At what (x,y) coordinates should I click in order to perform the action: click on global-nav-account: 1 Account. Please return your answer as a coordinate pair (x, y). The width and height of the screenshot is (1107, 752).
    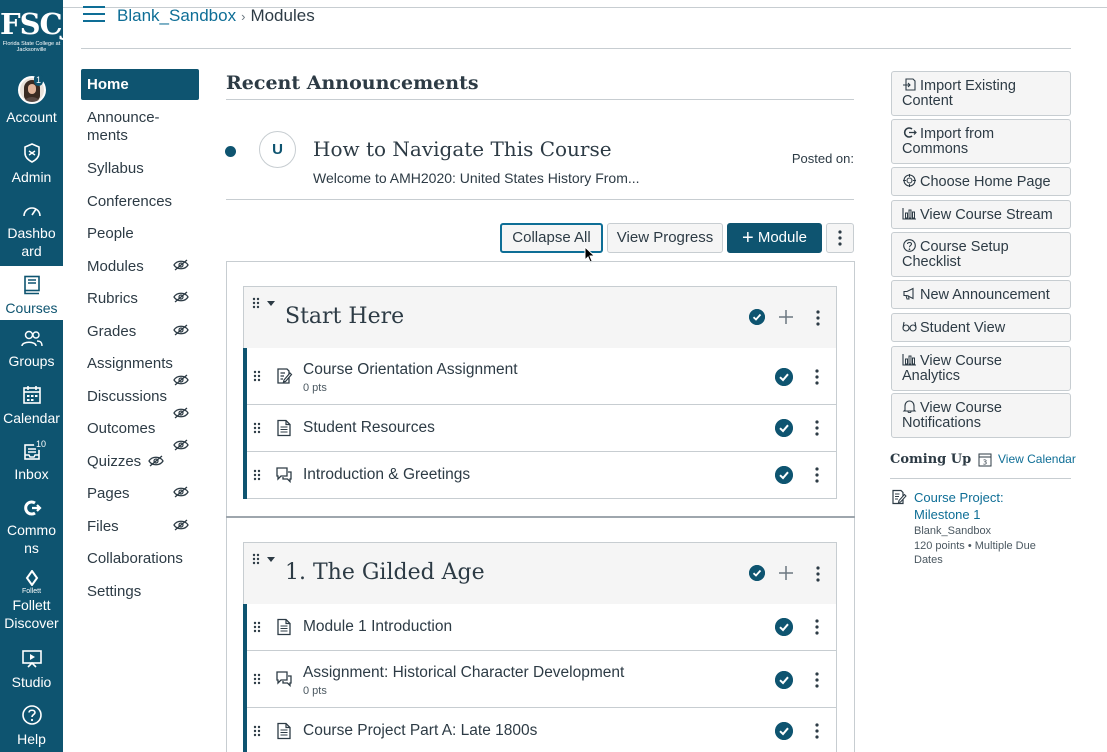
    Looking at the image, I should click on (31, 100).